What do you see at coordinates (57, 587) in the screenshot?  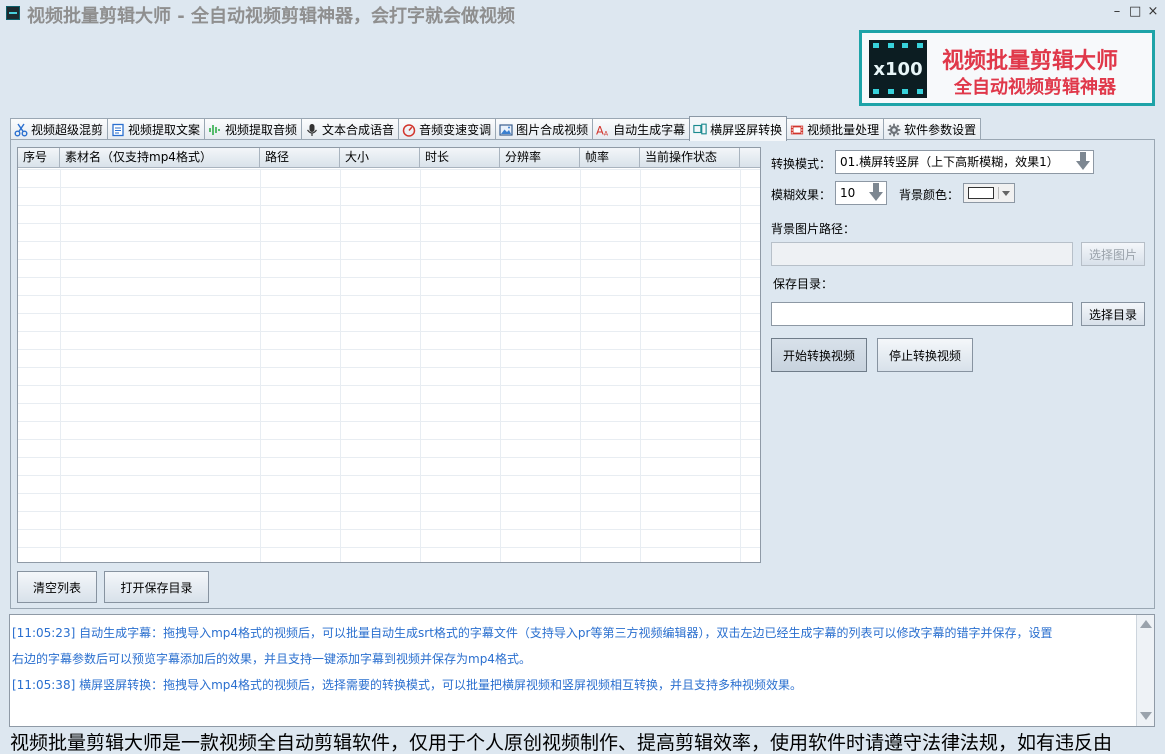 I see `clear-list-button: 清空列表` at bounding box center [57, 587].